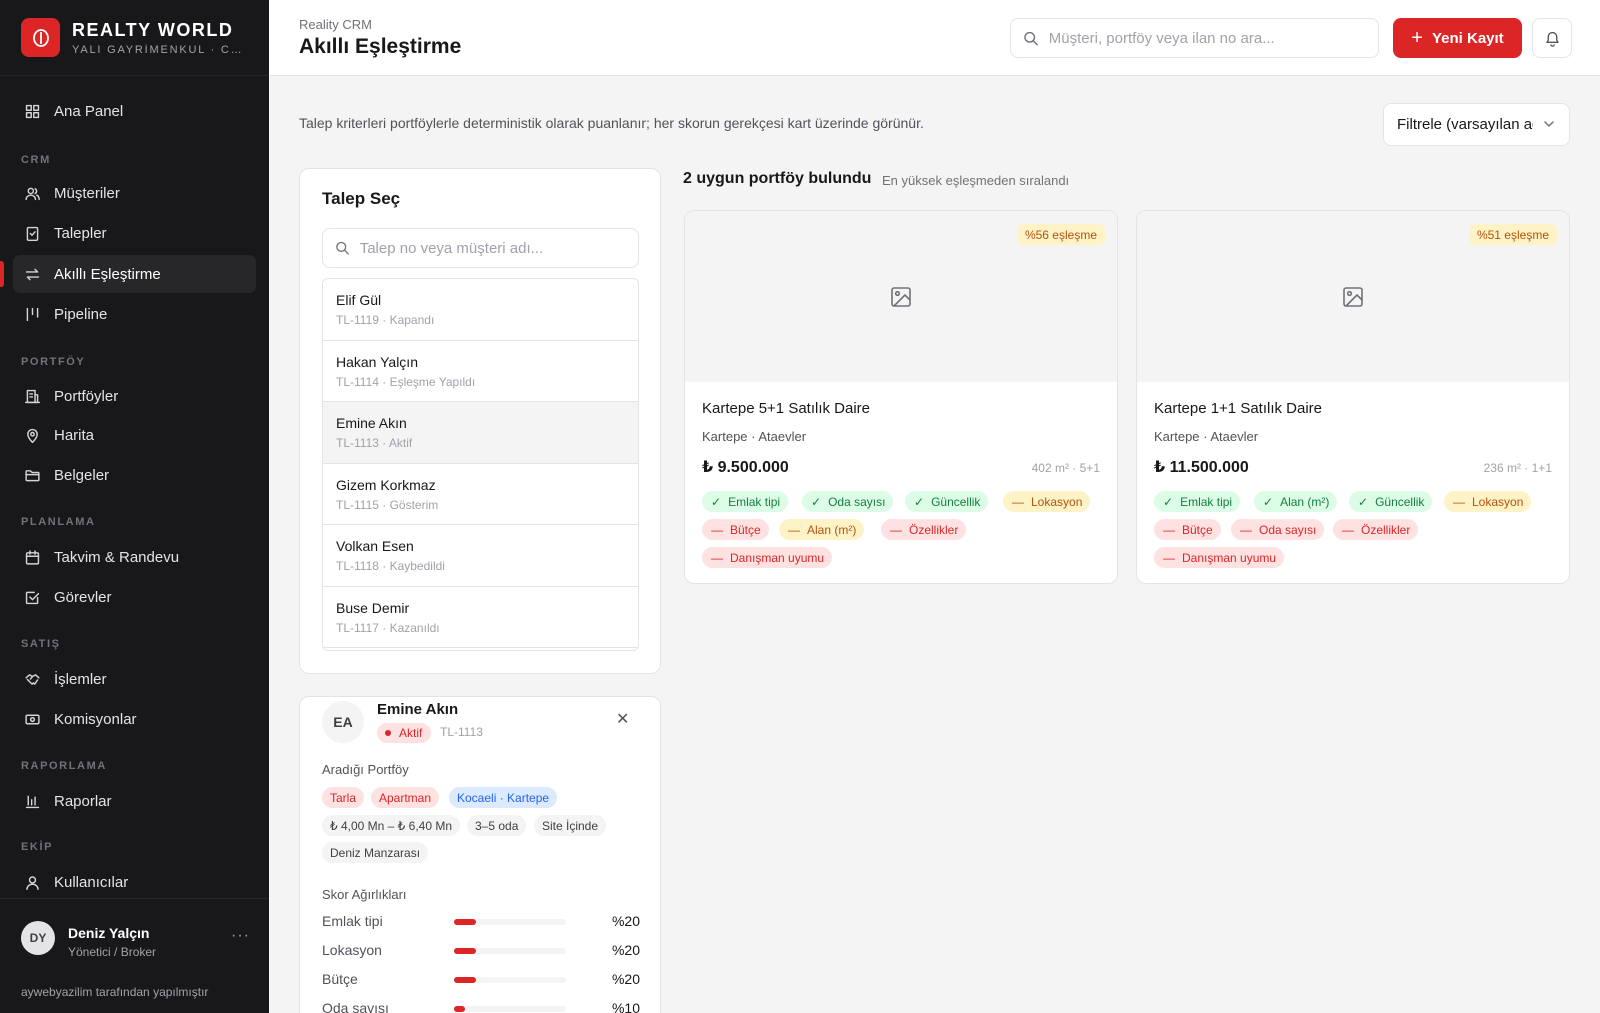 The image size is (1600, 1013). Describe the element at coordinates (1288, 529) in the screenshot. I see `criteria-tag-label: Oda sayısı` at that location.